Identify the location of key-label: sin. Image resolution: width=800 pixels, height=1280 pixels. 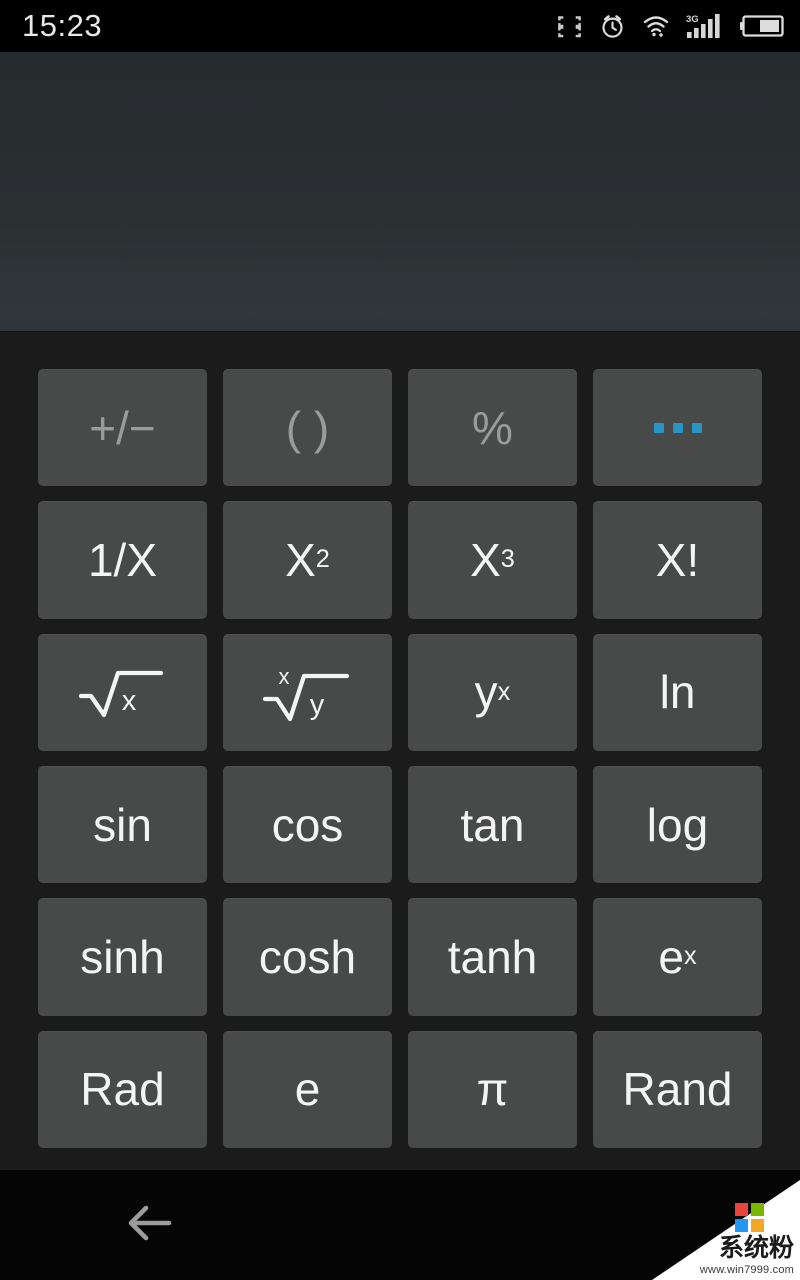
(122, 824).